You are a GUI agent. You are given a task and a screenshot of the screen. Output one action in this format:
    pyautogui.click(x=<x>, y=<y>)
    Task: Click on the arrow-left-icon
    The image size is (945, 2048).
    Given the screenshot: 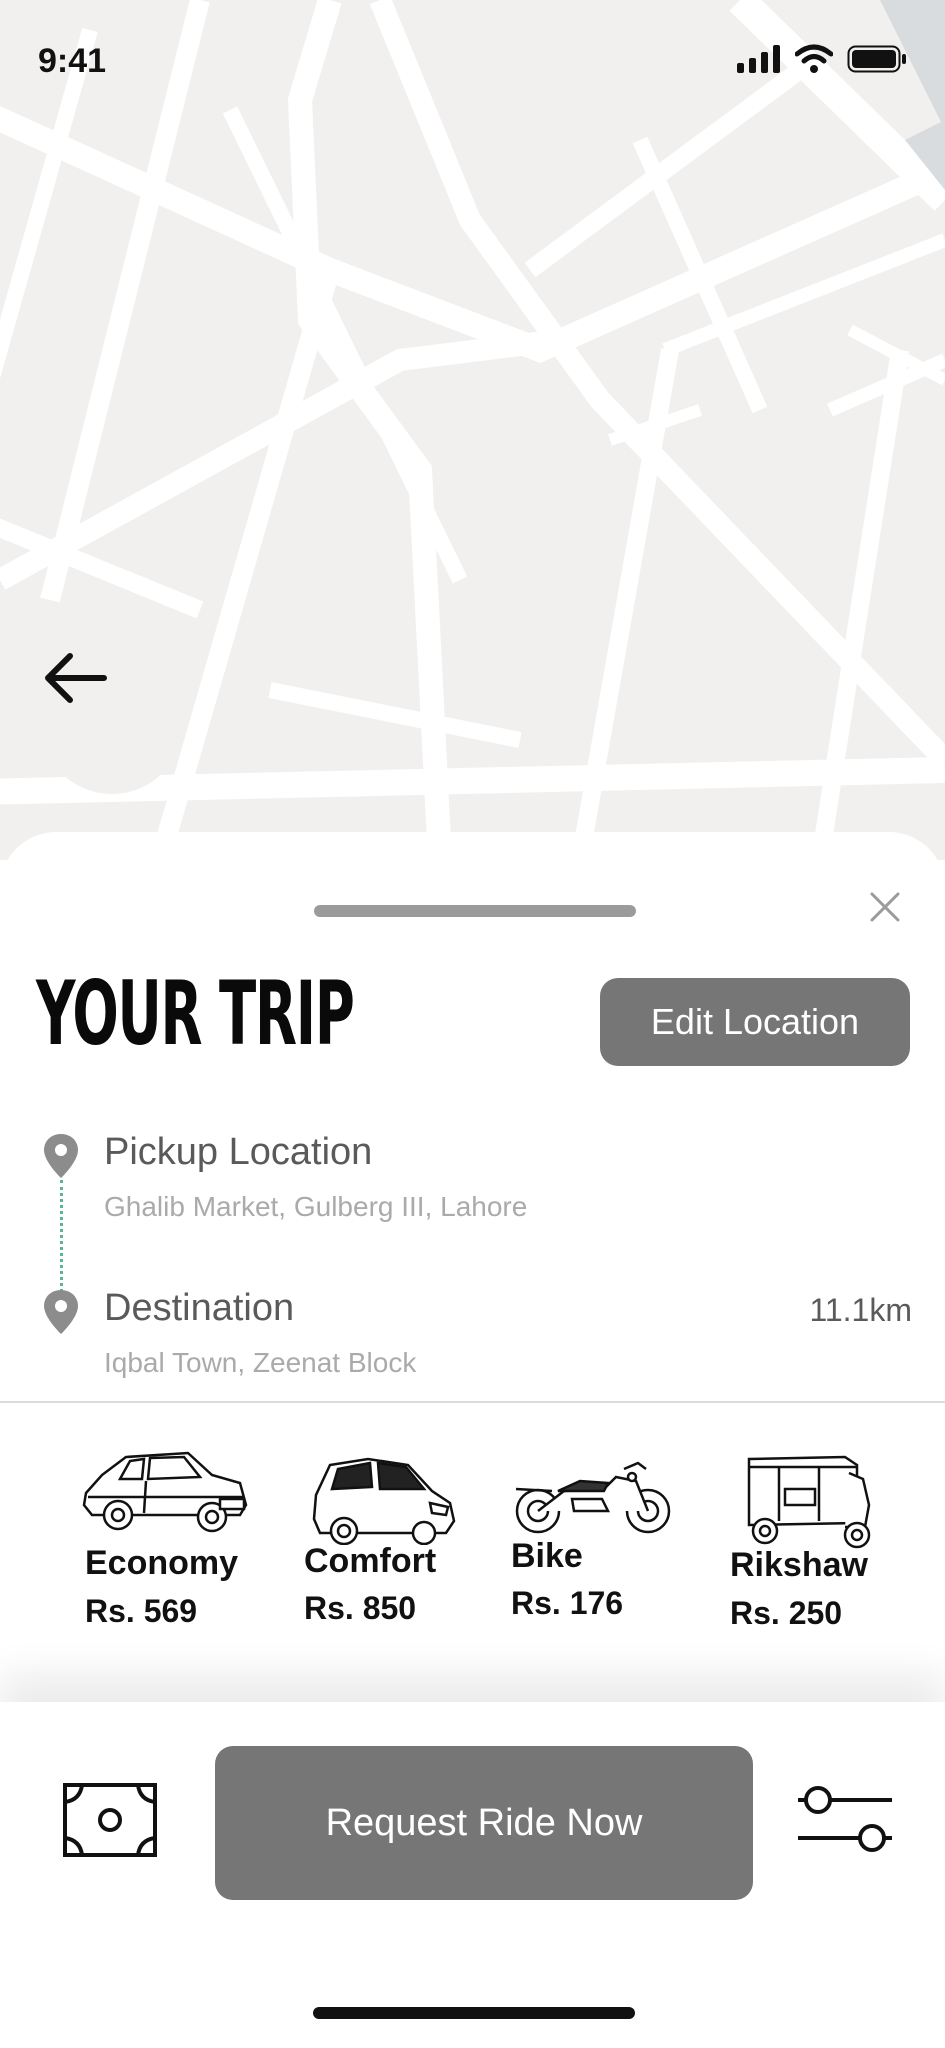 What is the action you would take?
    pyautogui.click(x=76, y=678)
    